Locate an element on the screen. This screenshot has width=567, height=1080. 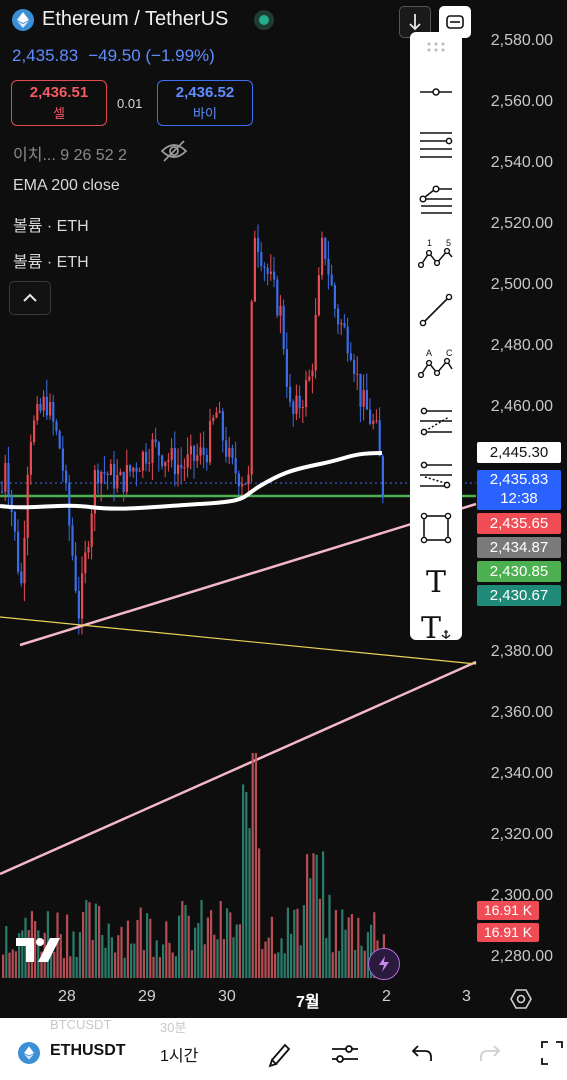
drawing-pen-button is located at coordinates (280, 1056).